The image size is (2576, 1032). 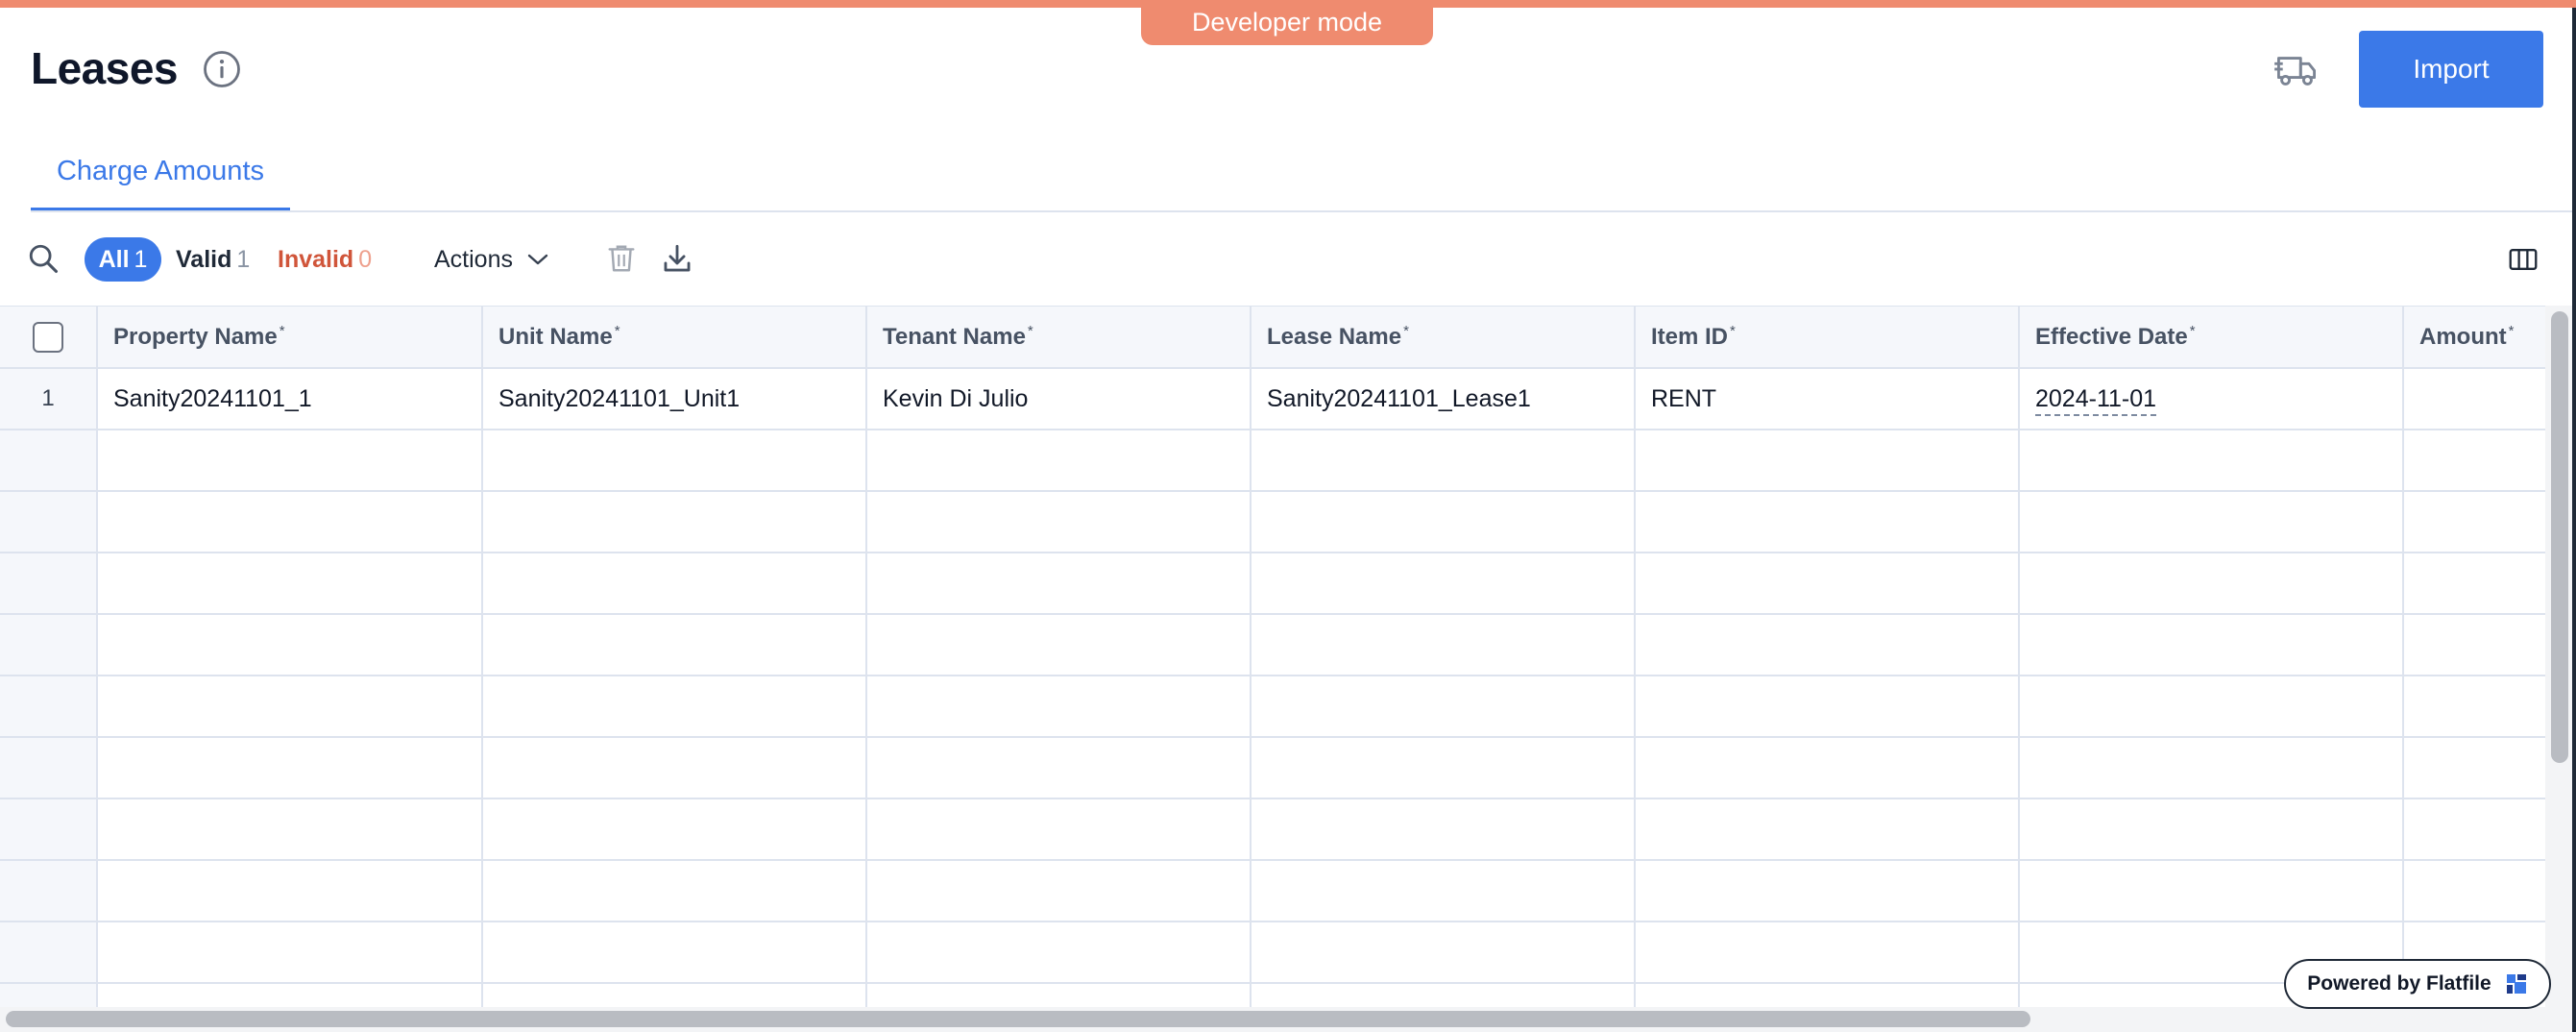 I want to click on actions-menu: Actions, so click(x=491, y=259).